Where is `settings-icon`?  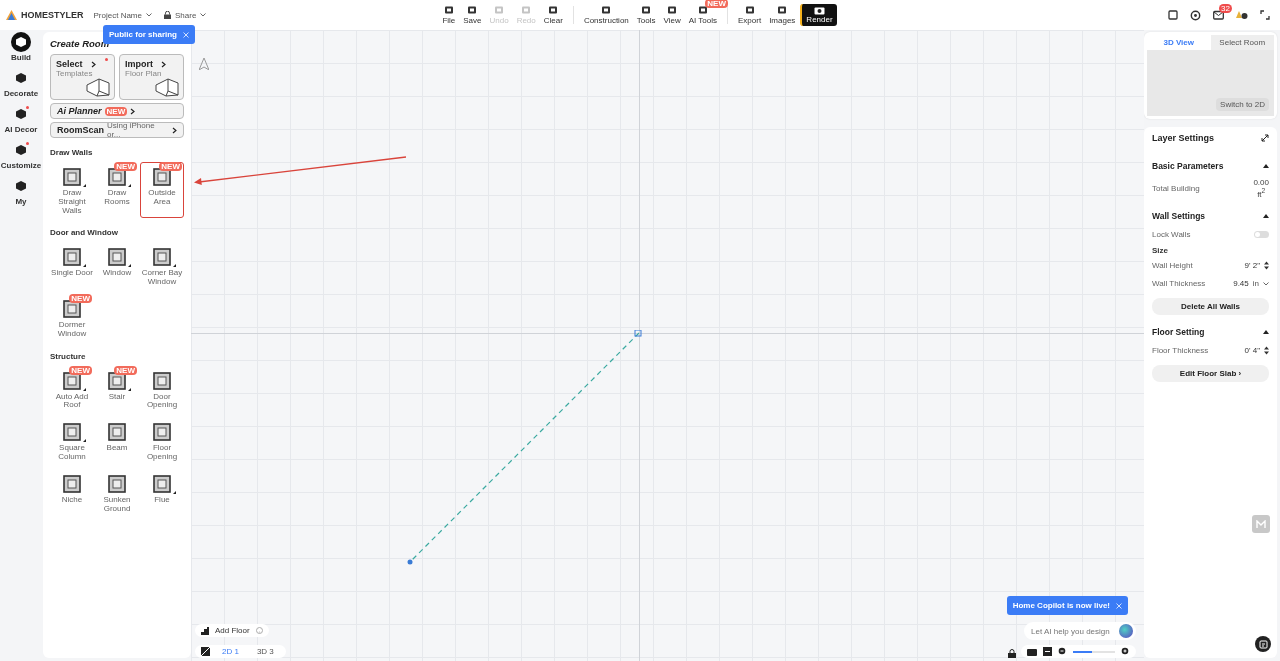
settings-icon is located at coordinates (1195, 15).